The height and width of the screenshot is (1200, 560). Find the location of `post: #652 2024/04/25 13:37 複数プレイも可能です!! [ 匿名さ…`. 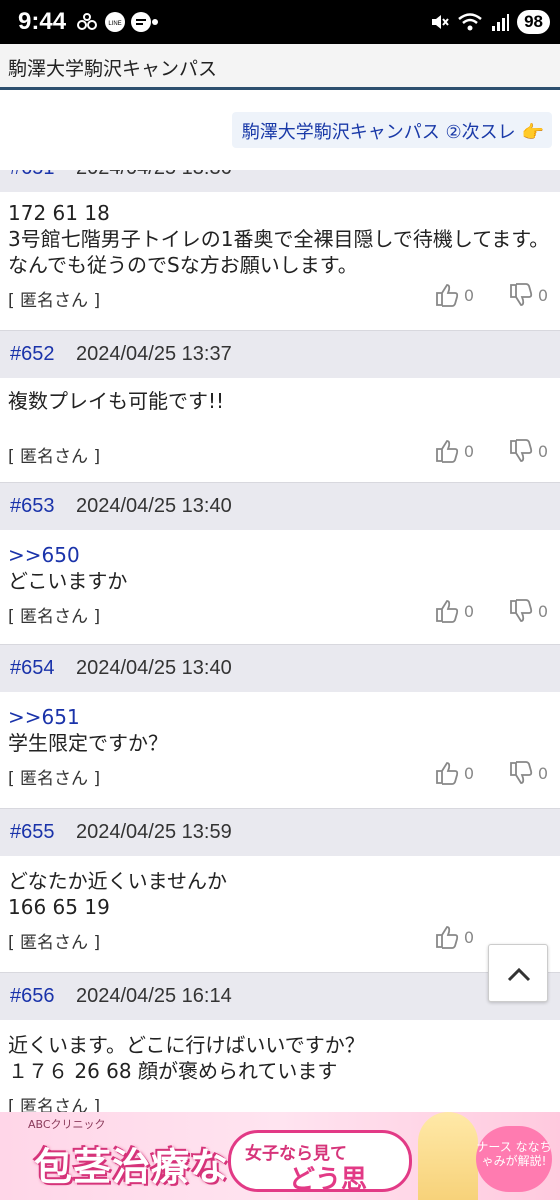

post: #652 2024/04/25 13:37 複数プレイも可能です!! [ 匿名さ… is located at coordinates (280, 406).